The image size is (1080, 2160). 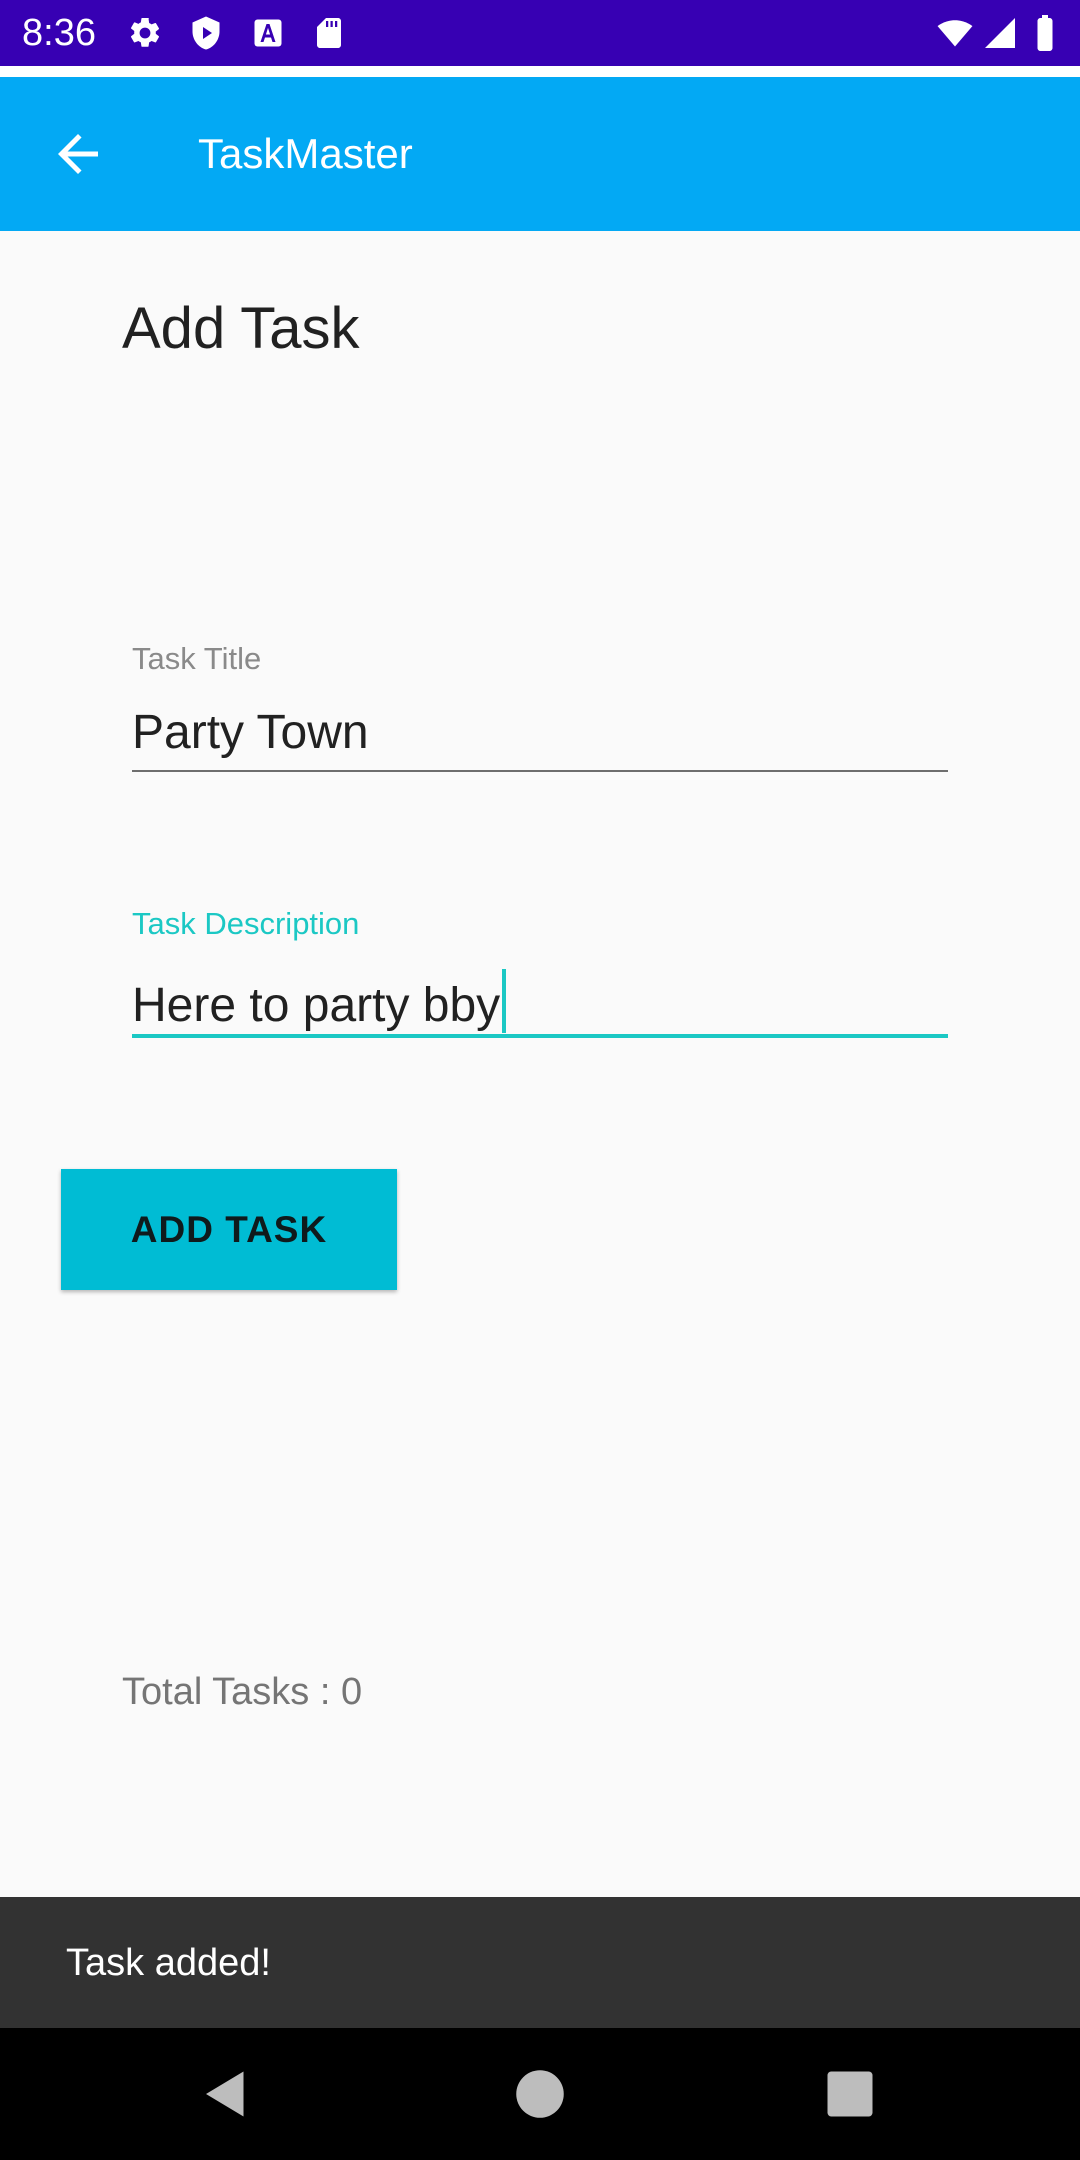 What do you see at coordinates (540, 154) in the screenshot?
I see `app-bar: TaskMaster` at bounding box center [540, 154].